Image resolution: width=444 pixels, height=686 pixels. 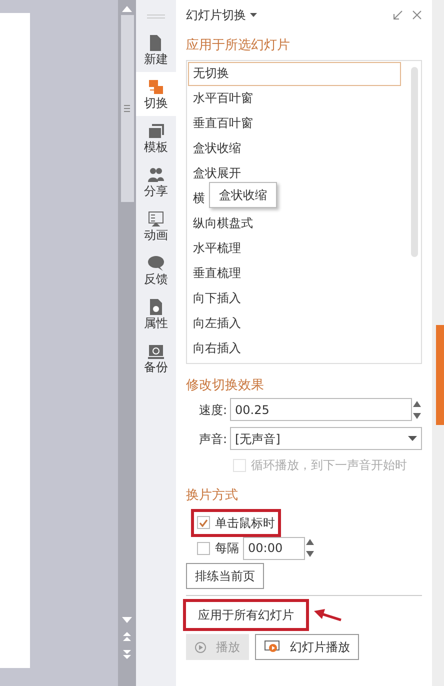 What do you see at coordinates (127, 620) in the screenshot?
I see `scroll-down-icon` at bounding box center [127, 620].